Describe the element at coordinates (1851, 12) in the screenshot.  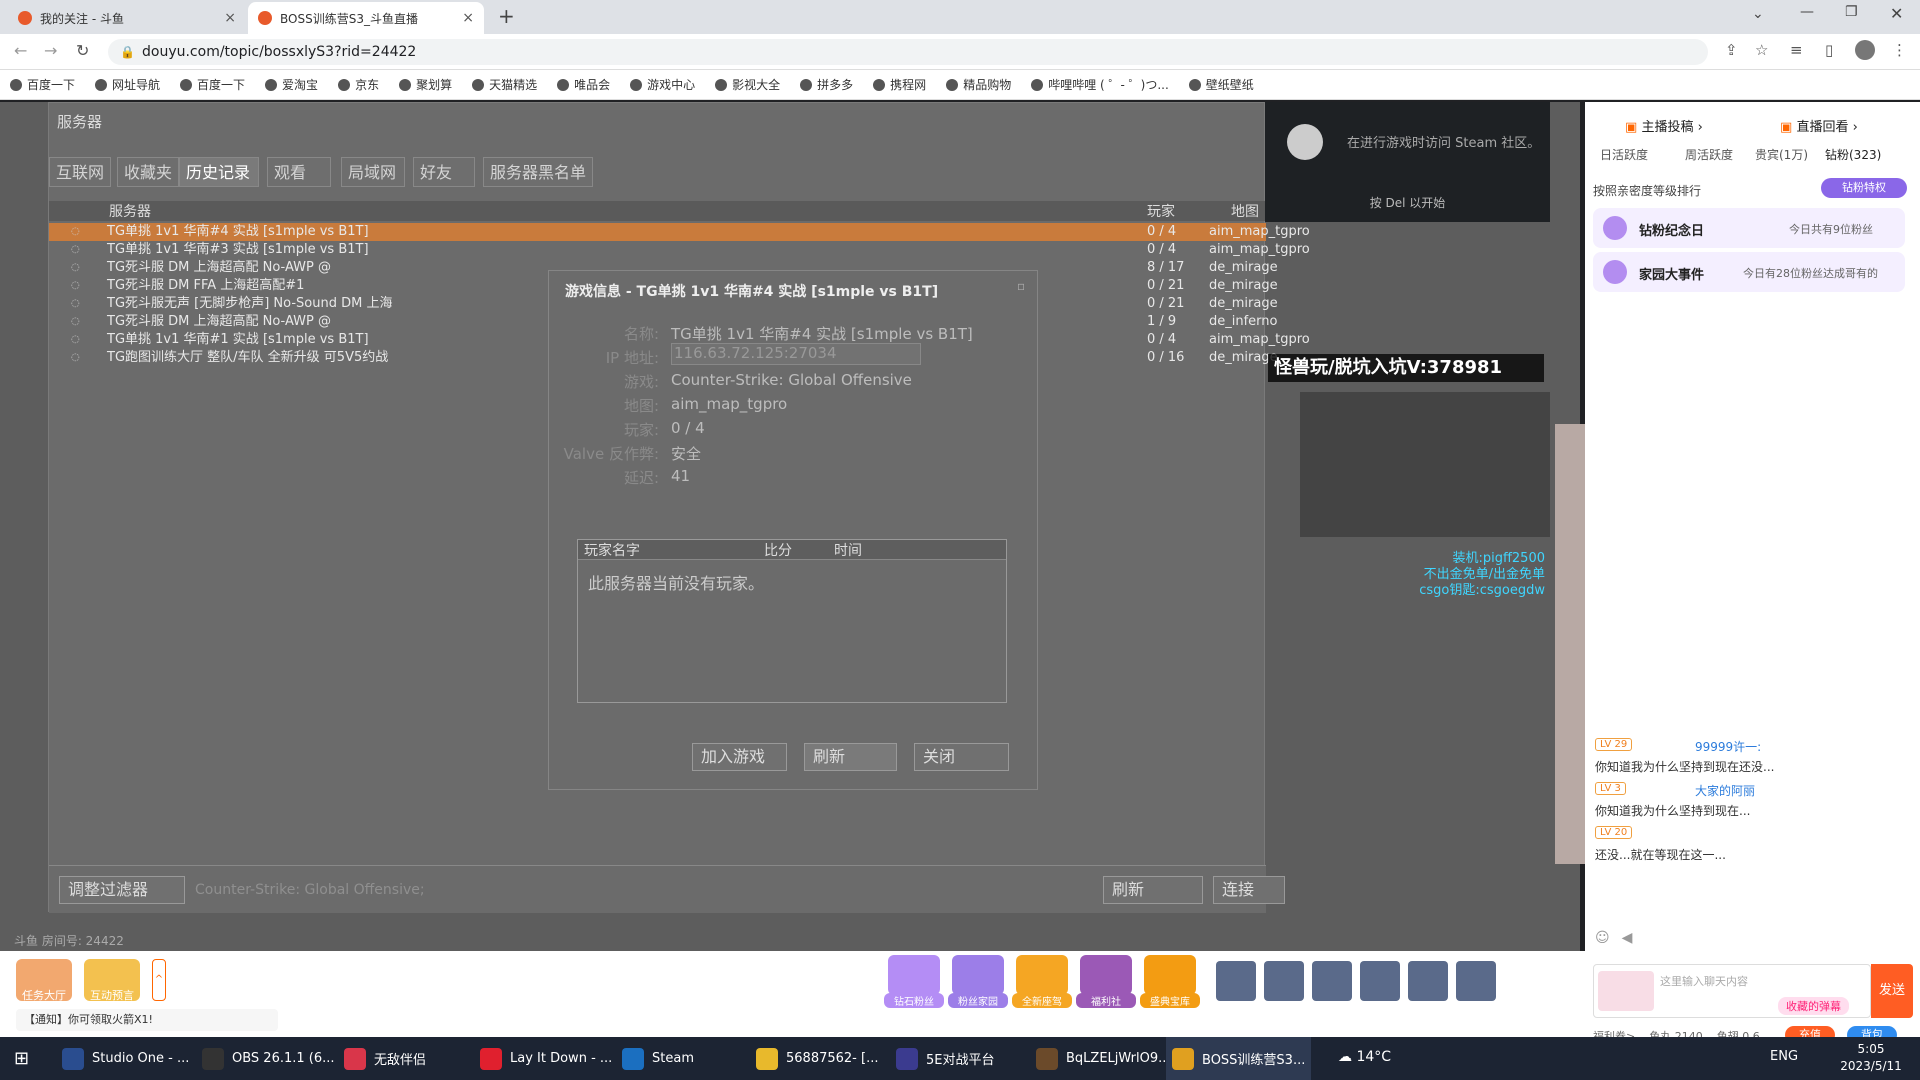
I see `maximize-icon: ❐` at that location.